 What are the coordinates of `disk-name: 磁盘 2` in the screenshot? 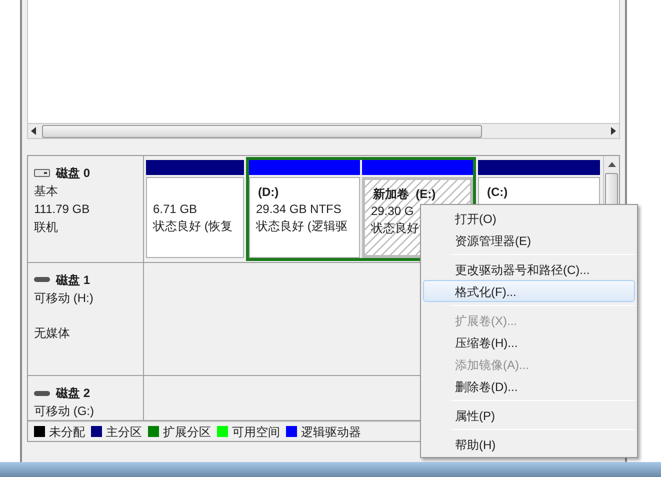 It's located at (73, 393).